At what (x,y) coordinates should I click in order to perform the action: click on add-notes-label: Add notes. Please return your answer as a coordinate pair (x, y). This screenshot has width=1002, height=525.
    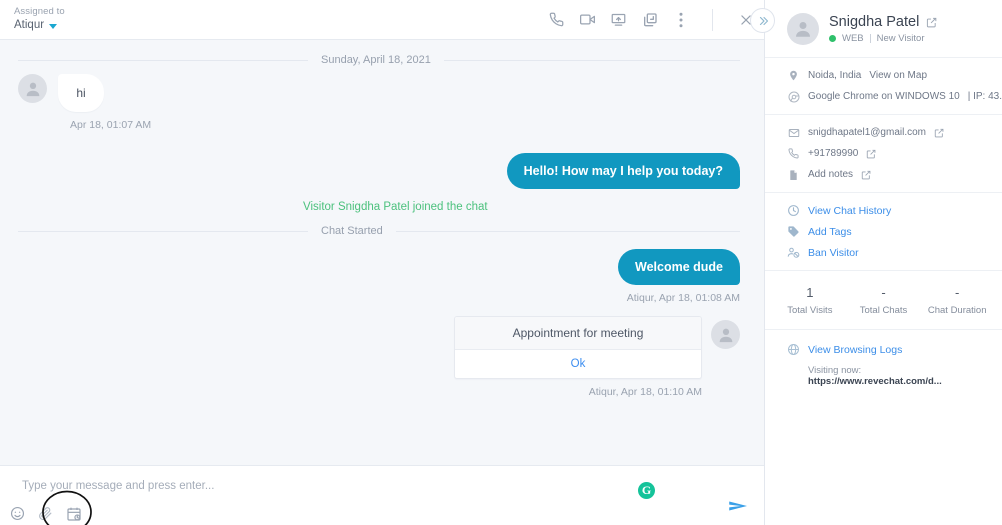
    Looking at the image, I should click on (830, 174).